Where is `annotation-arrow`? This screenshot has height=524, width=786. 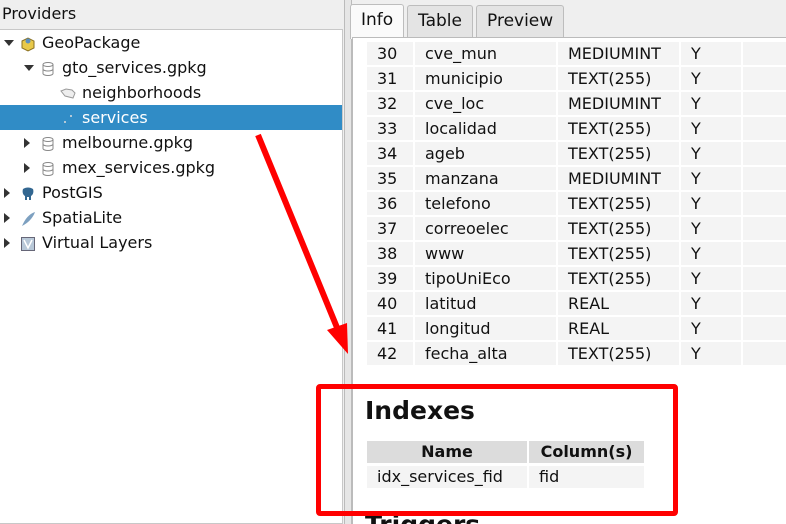 annotation-arrow is located at coordinates (301, 243).